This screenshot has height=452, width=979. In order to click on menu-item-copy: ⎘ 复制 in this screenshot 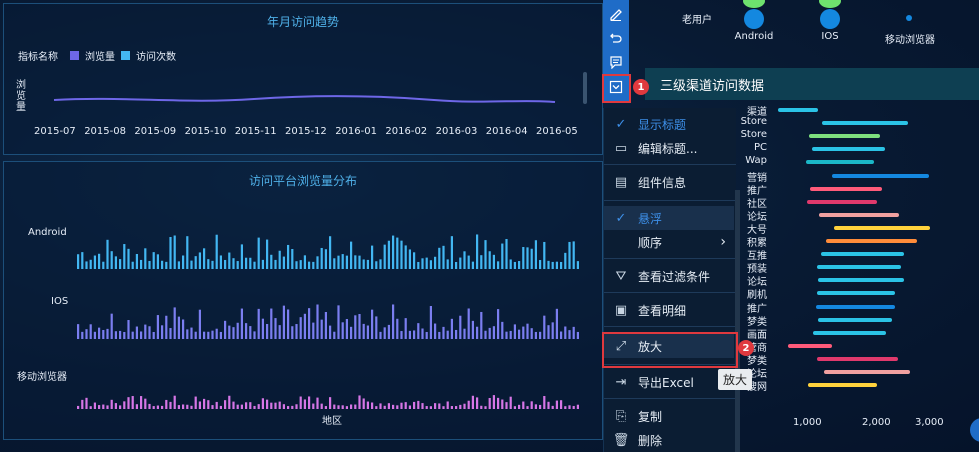, I will do `click(669, 416)`.